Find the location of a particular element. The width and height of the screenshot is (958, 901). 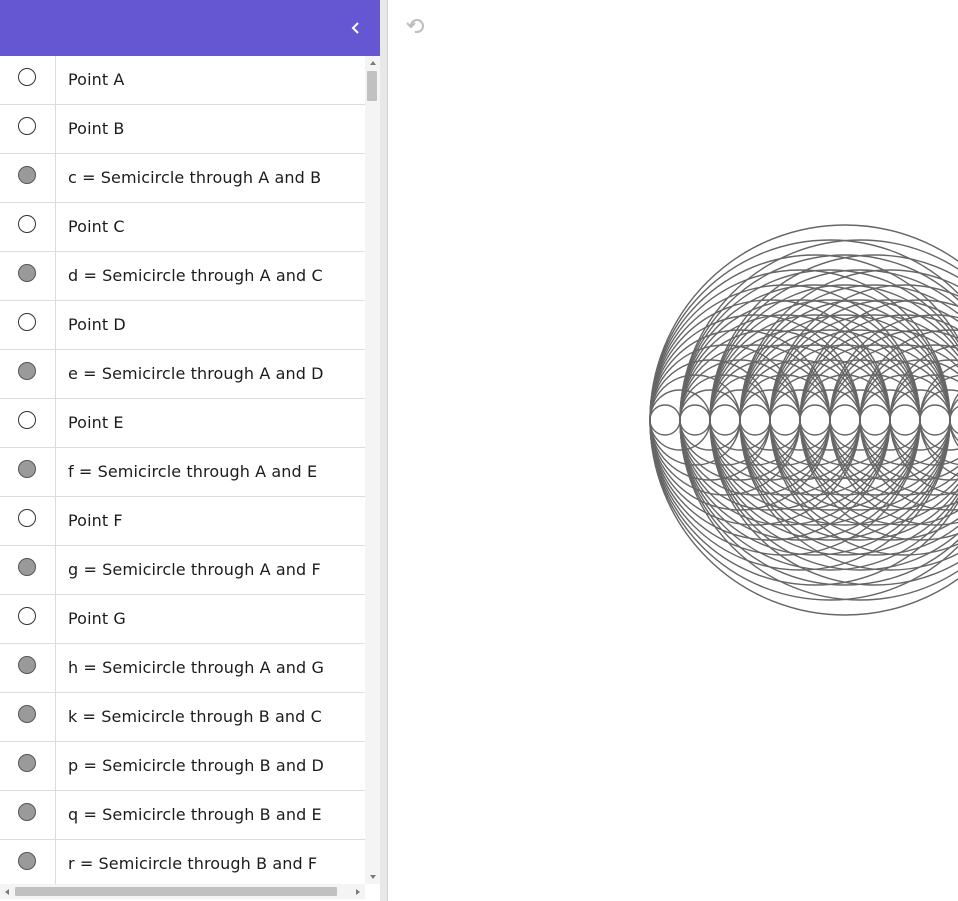

chevron-left-icon is located at coordinates (355, 28).